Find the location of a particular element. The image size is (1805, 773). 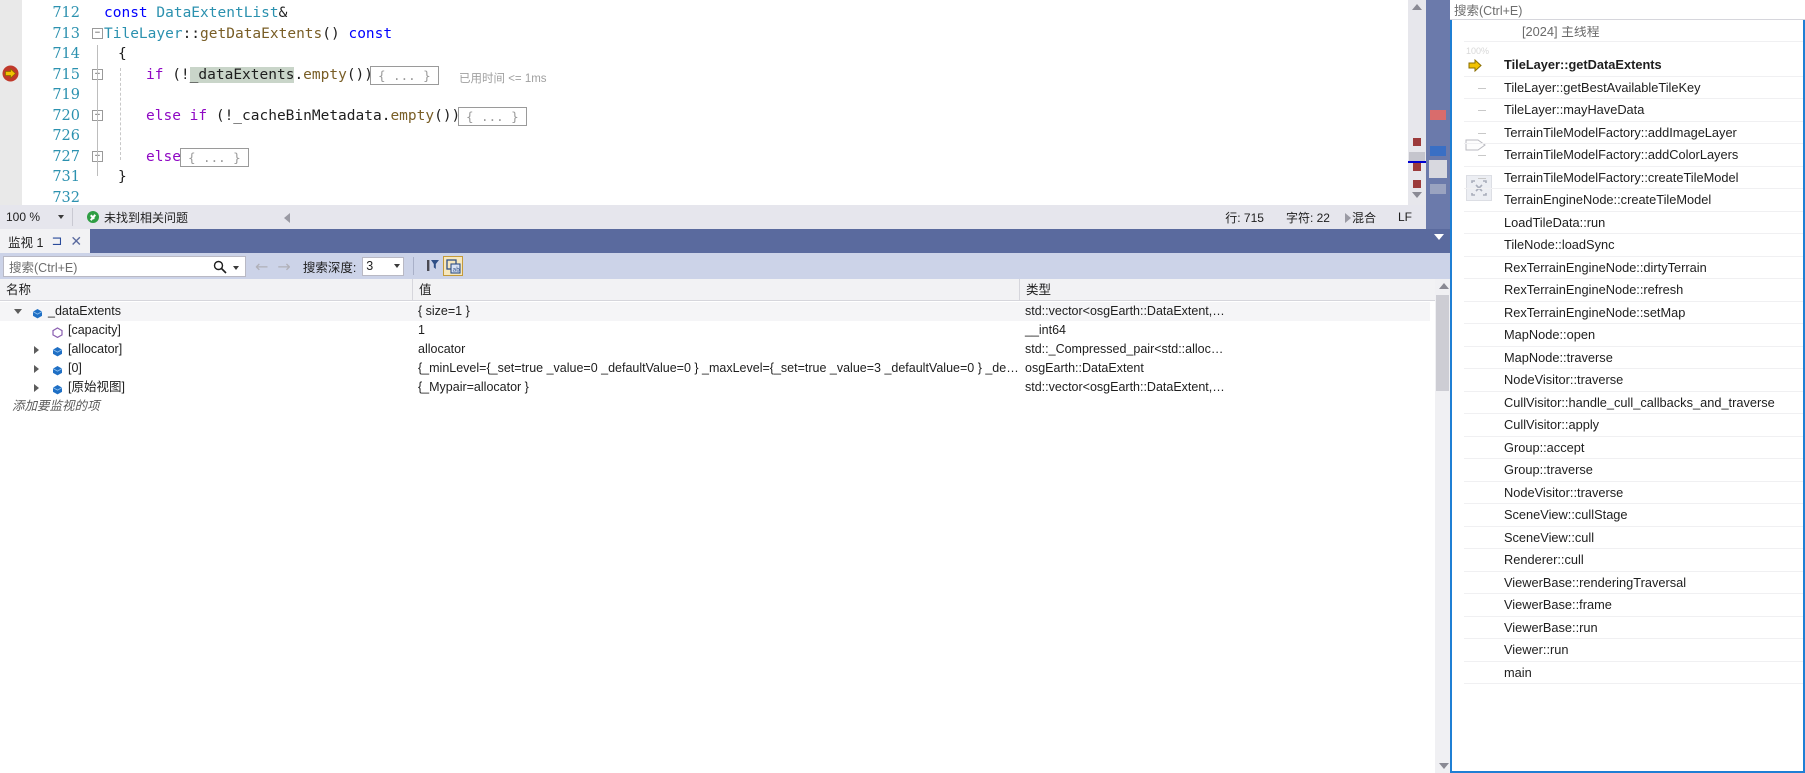

call-stack-frame: TileLayer::mayHaveData is located at coordinates (1633, 110).